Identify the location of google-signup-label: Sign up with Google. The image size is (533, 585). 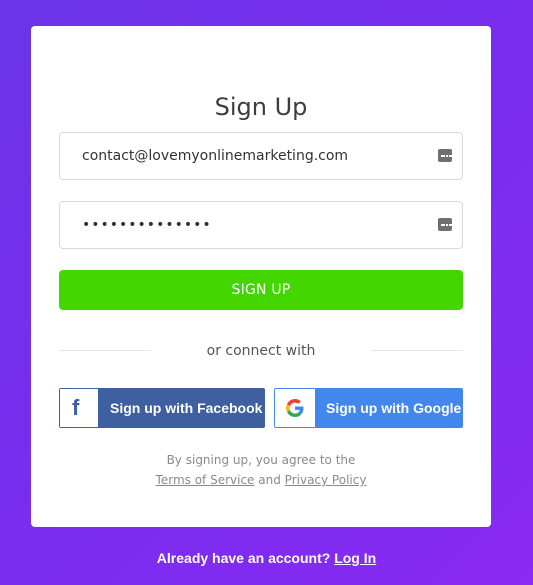
(394, 408).